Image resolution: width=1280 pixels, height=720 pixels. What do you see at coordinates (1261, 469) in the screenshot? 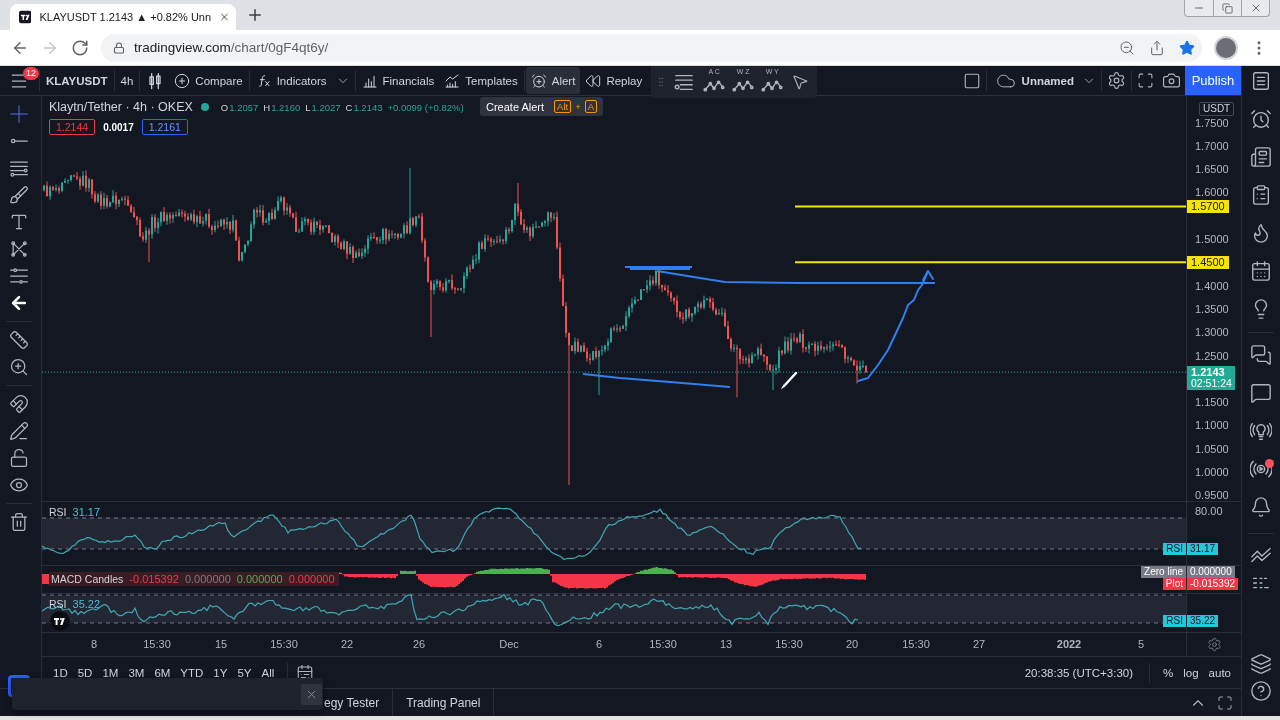
I see `broadcast-icon` at bounding box center [1261, 469].